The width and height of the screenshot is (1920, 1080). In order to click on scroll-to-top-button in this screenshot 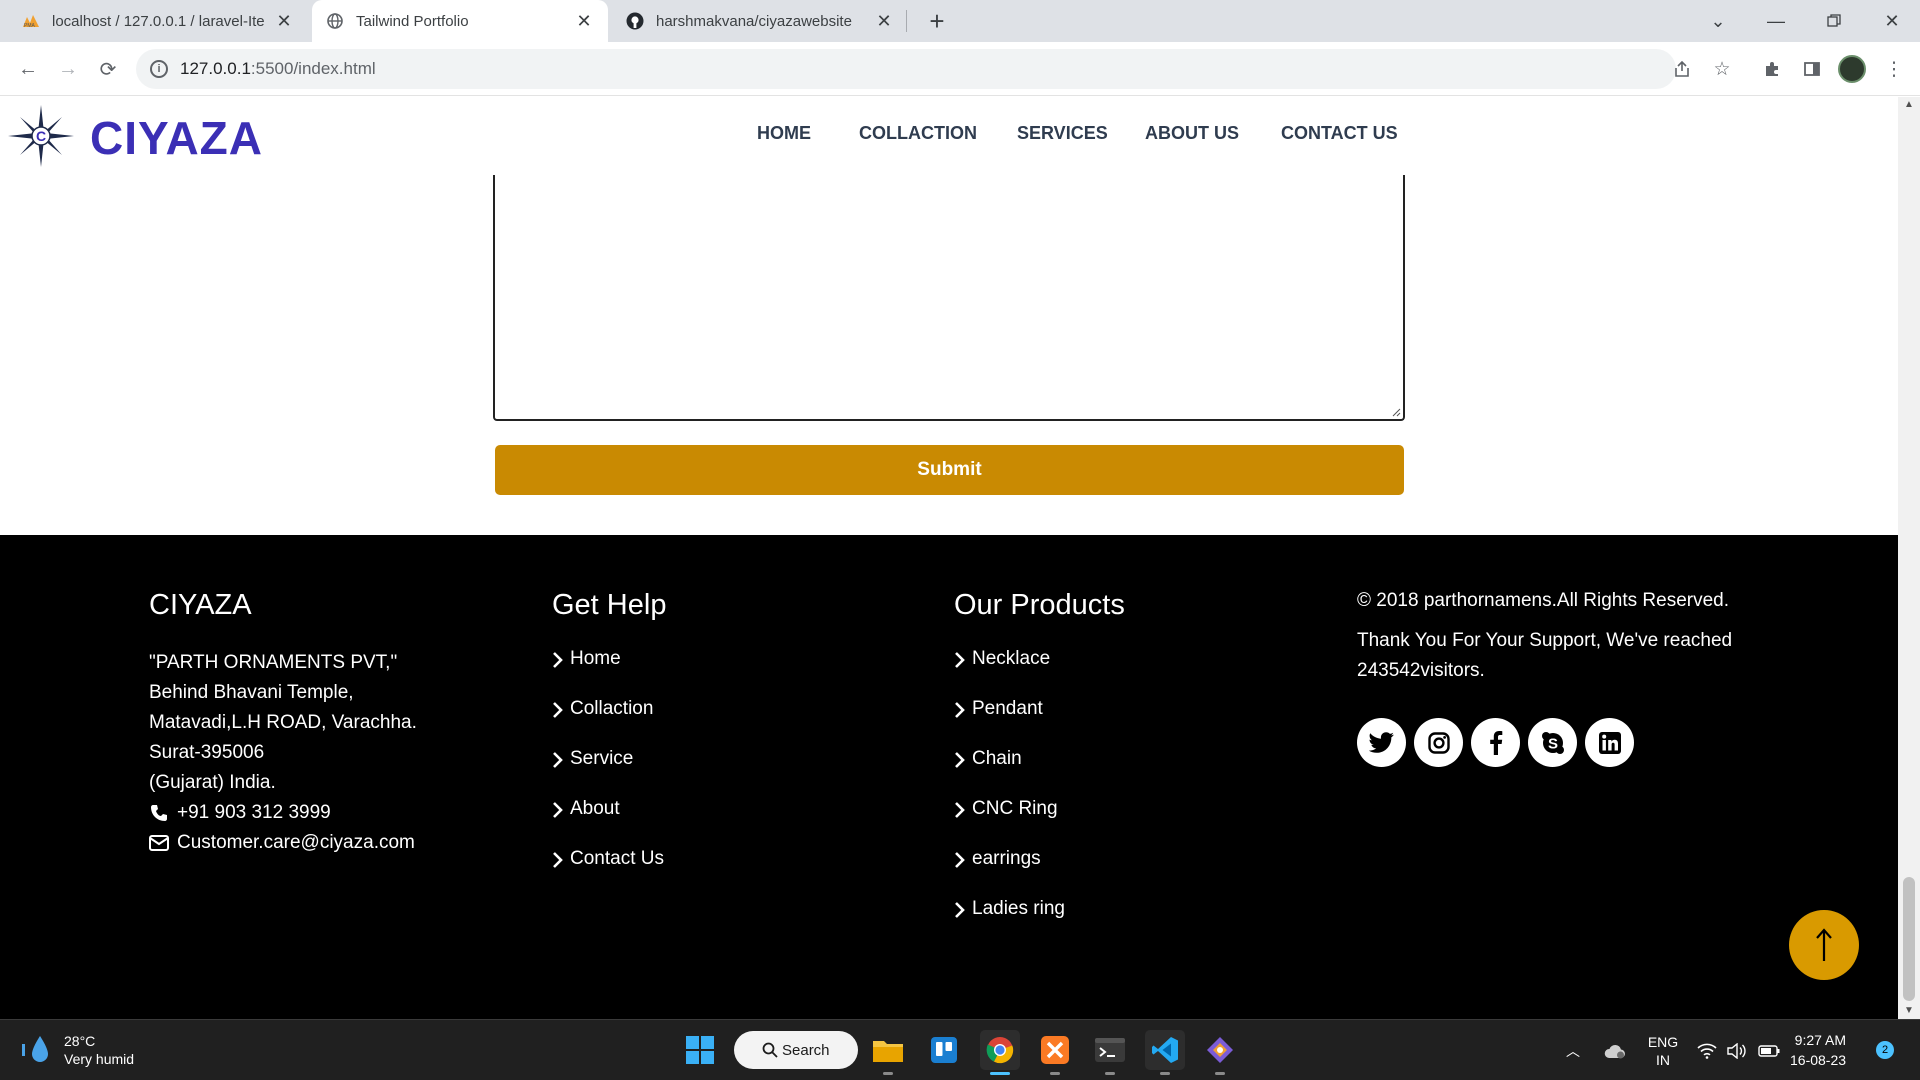, I will do `click(1824, 945)`.